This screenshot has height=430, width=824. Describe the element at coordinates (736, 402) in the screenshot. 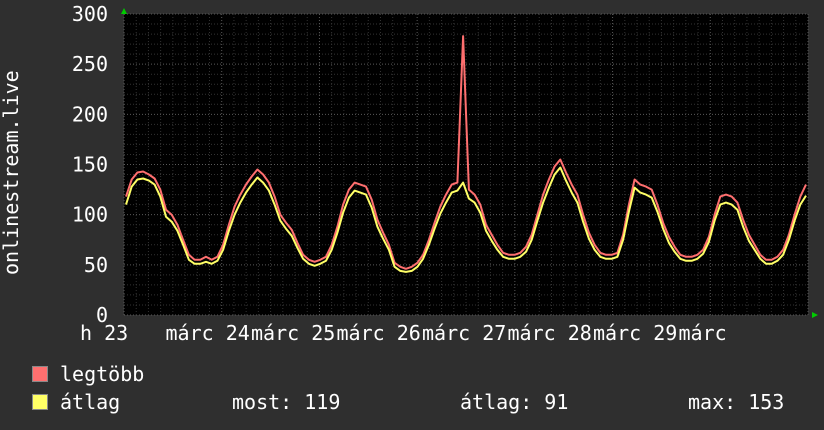

I see `stat-max: max: 153` at that location.